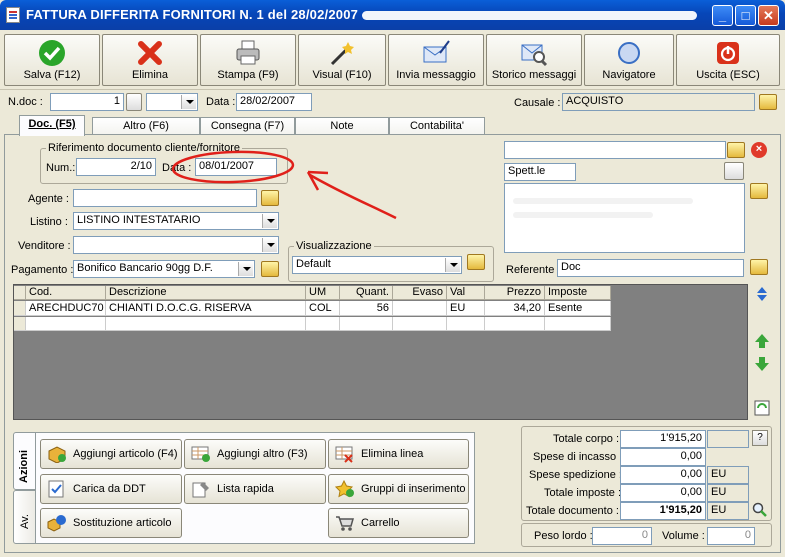  I want to click on printer-icon, so click(248, 52).